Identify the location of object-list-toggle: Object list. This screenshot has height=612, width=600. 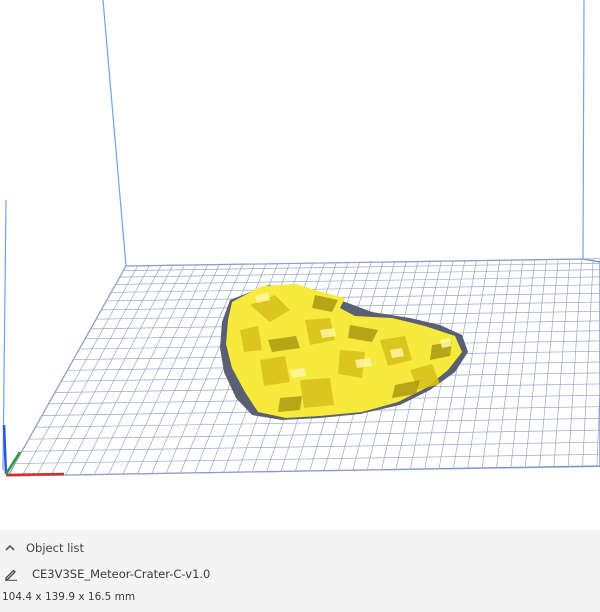
(42, 548).